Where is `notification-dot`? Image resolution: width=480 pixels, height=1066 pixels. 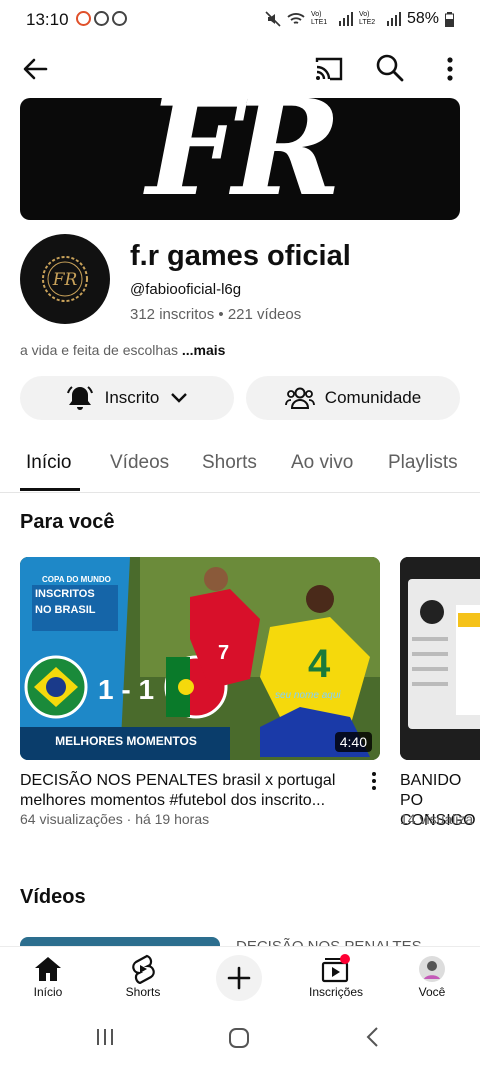 notification-dot is located at coordinates (345, 959).